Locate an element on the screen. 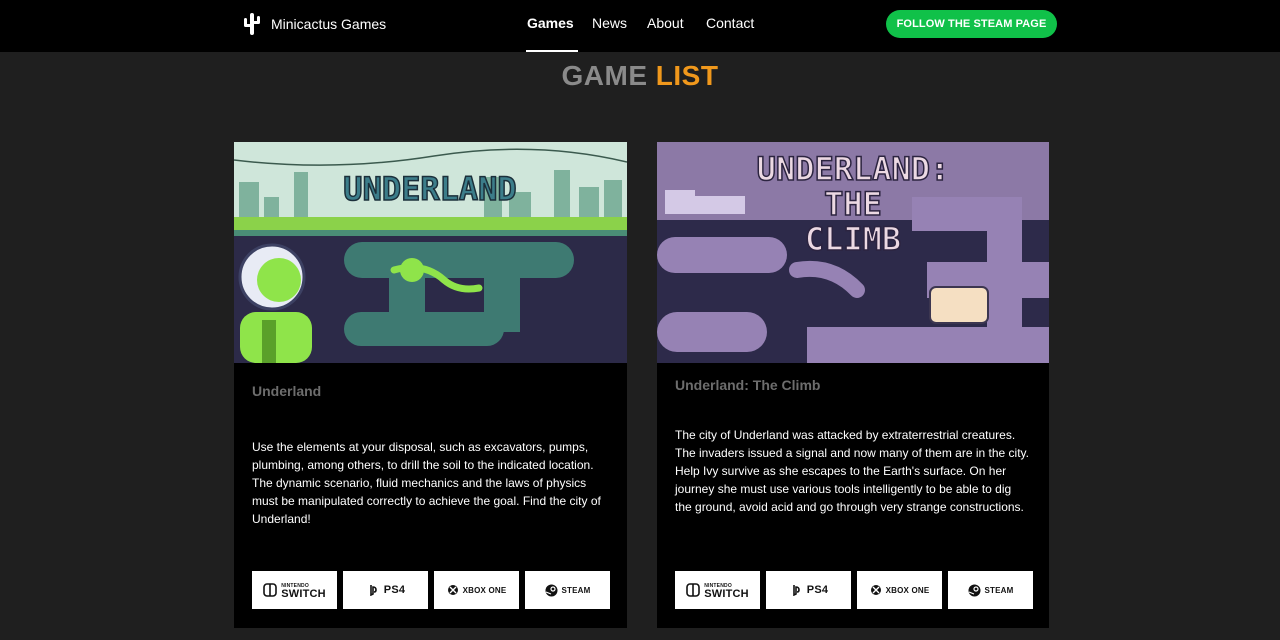  cover-title-line1: UNDERLAND: is located at coordinates (853, 169).